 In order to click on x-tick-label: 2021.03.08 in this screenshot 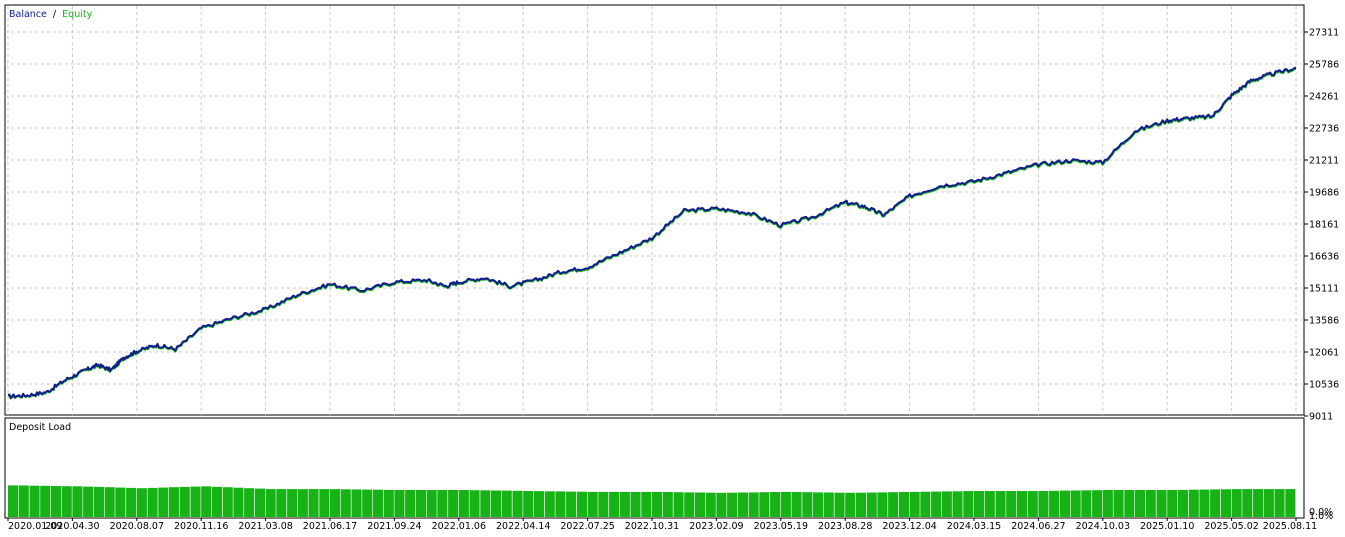, I will do `click(265, 526)`.